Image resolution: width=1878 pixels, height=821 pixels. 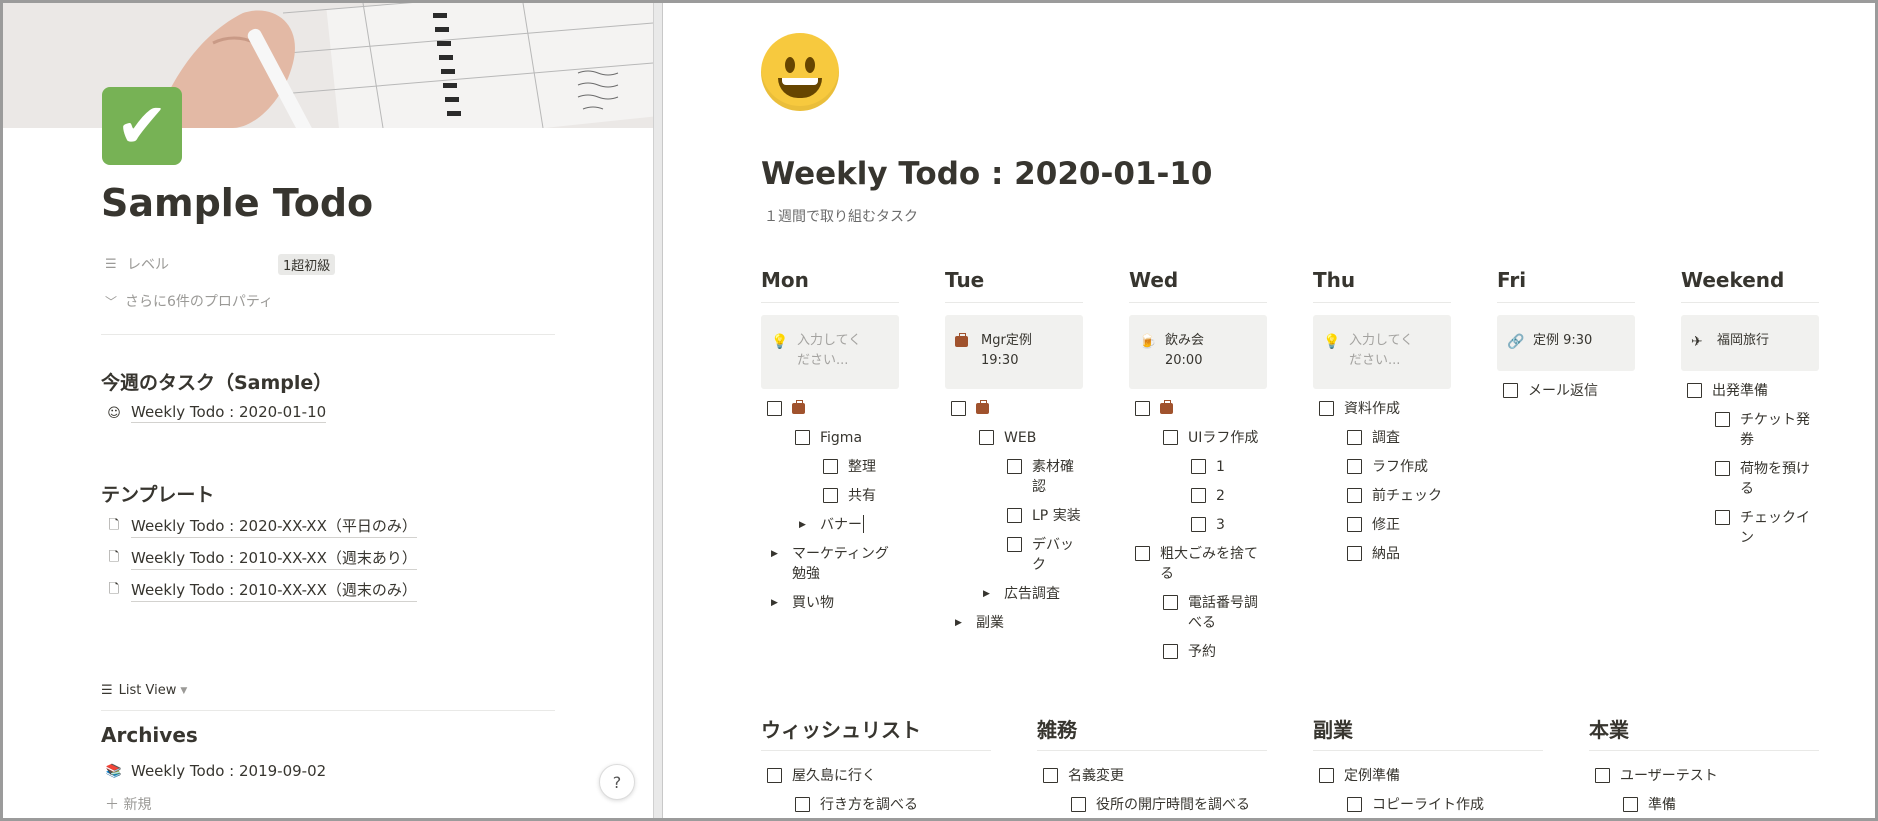 I want to click on task-item: ユーザーテスト, so click(x=1656, y=776).